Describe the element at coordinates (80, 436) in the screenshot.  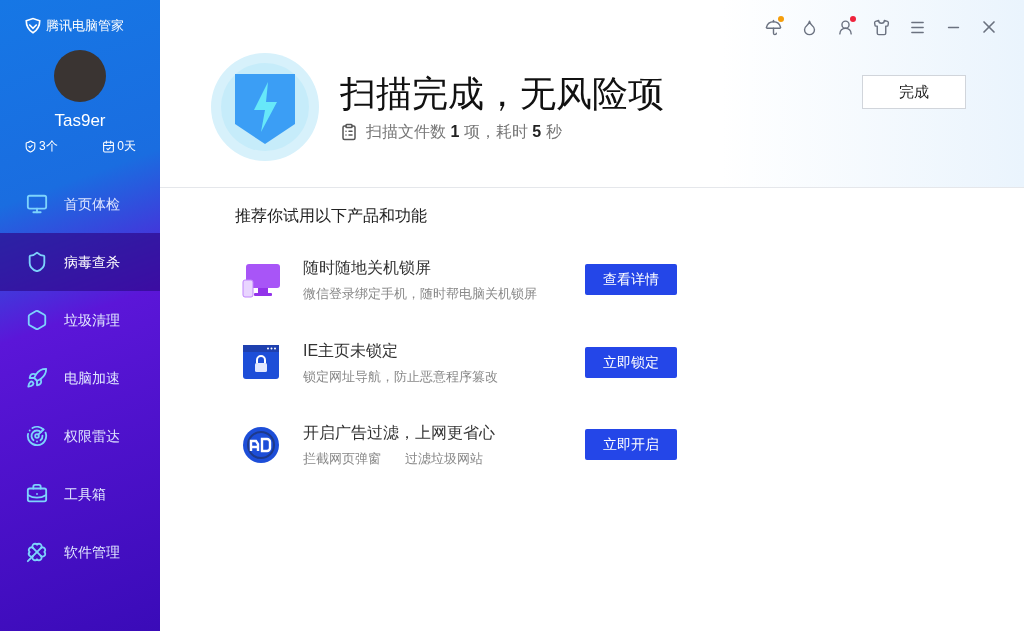
I see `nav-item: 权限雷达` at that location.